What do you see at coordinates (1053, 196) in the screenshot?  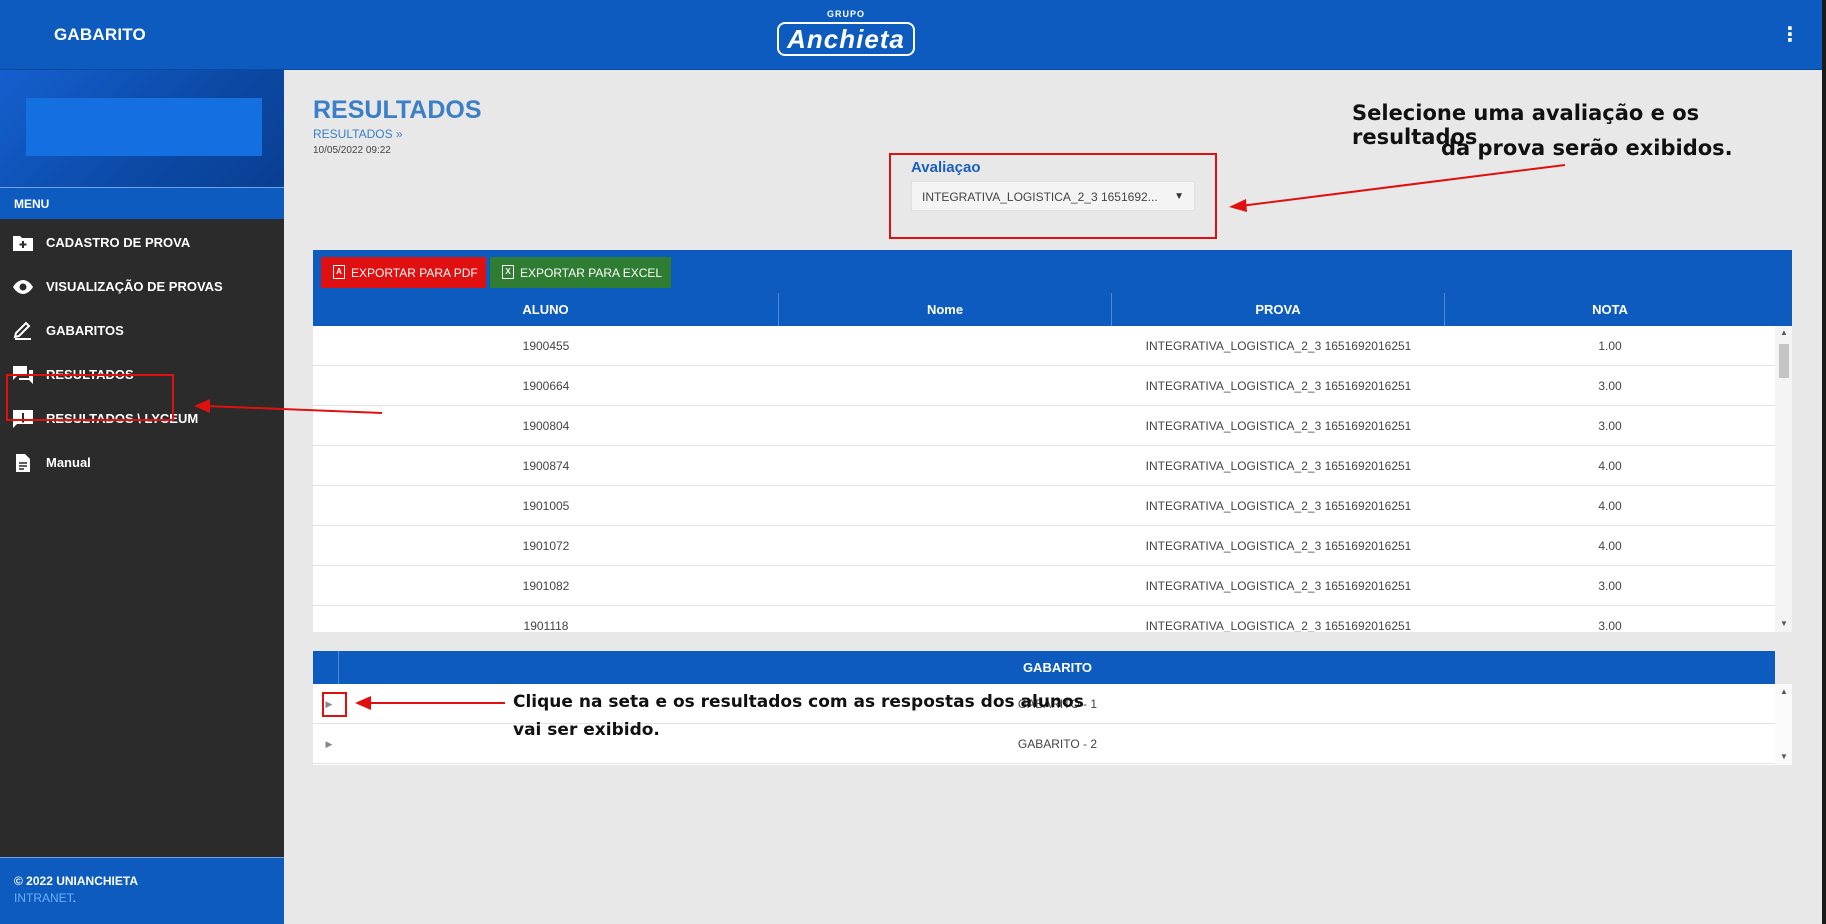 I see `highlight-box-avaliacao` at bounding box center [1053, 196].